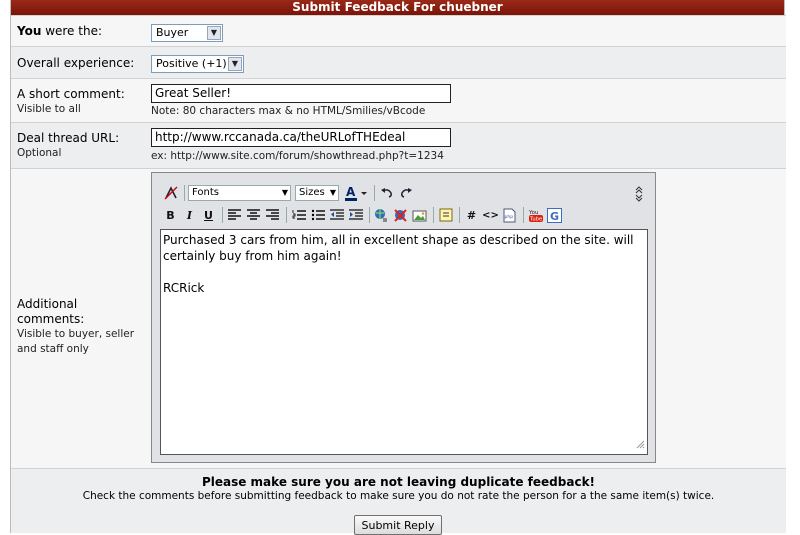 The image size is (800, 535). I want to click on font-select: Fonts ▼, so click(239, 193).